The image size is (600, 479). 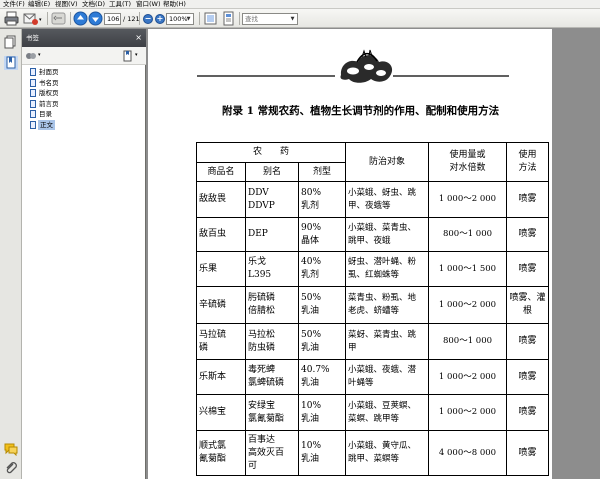 I want to click on navigation-strip, so click(x=11, y=254).